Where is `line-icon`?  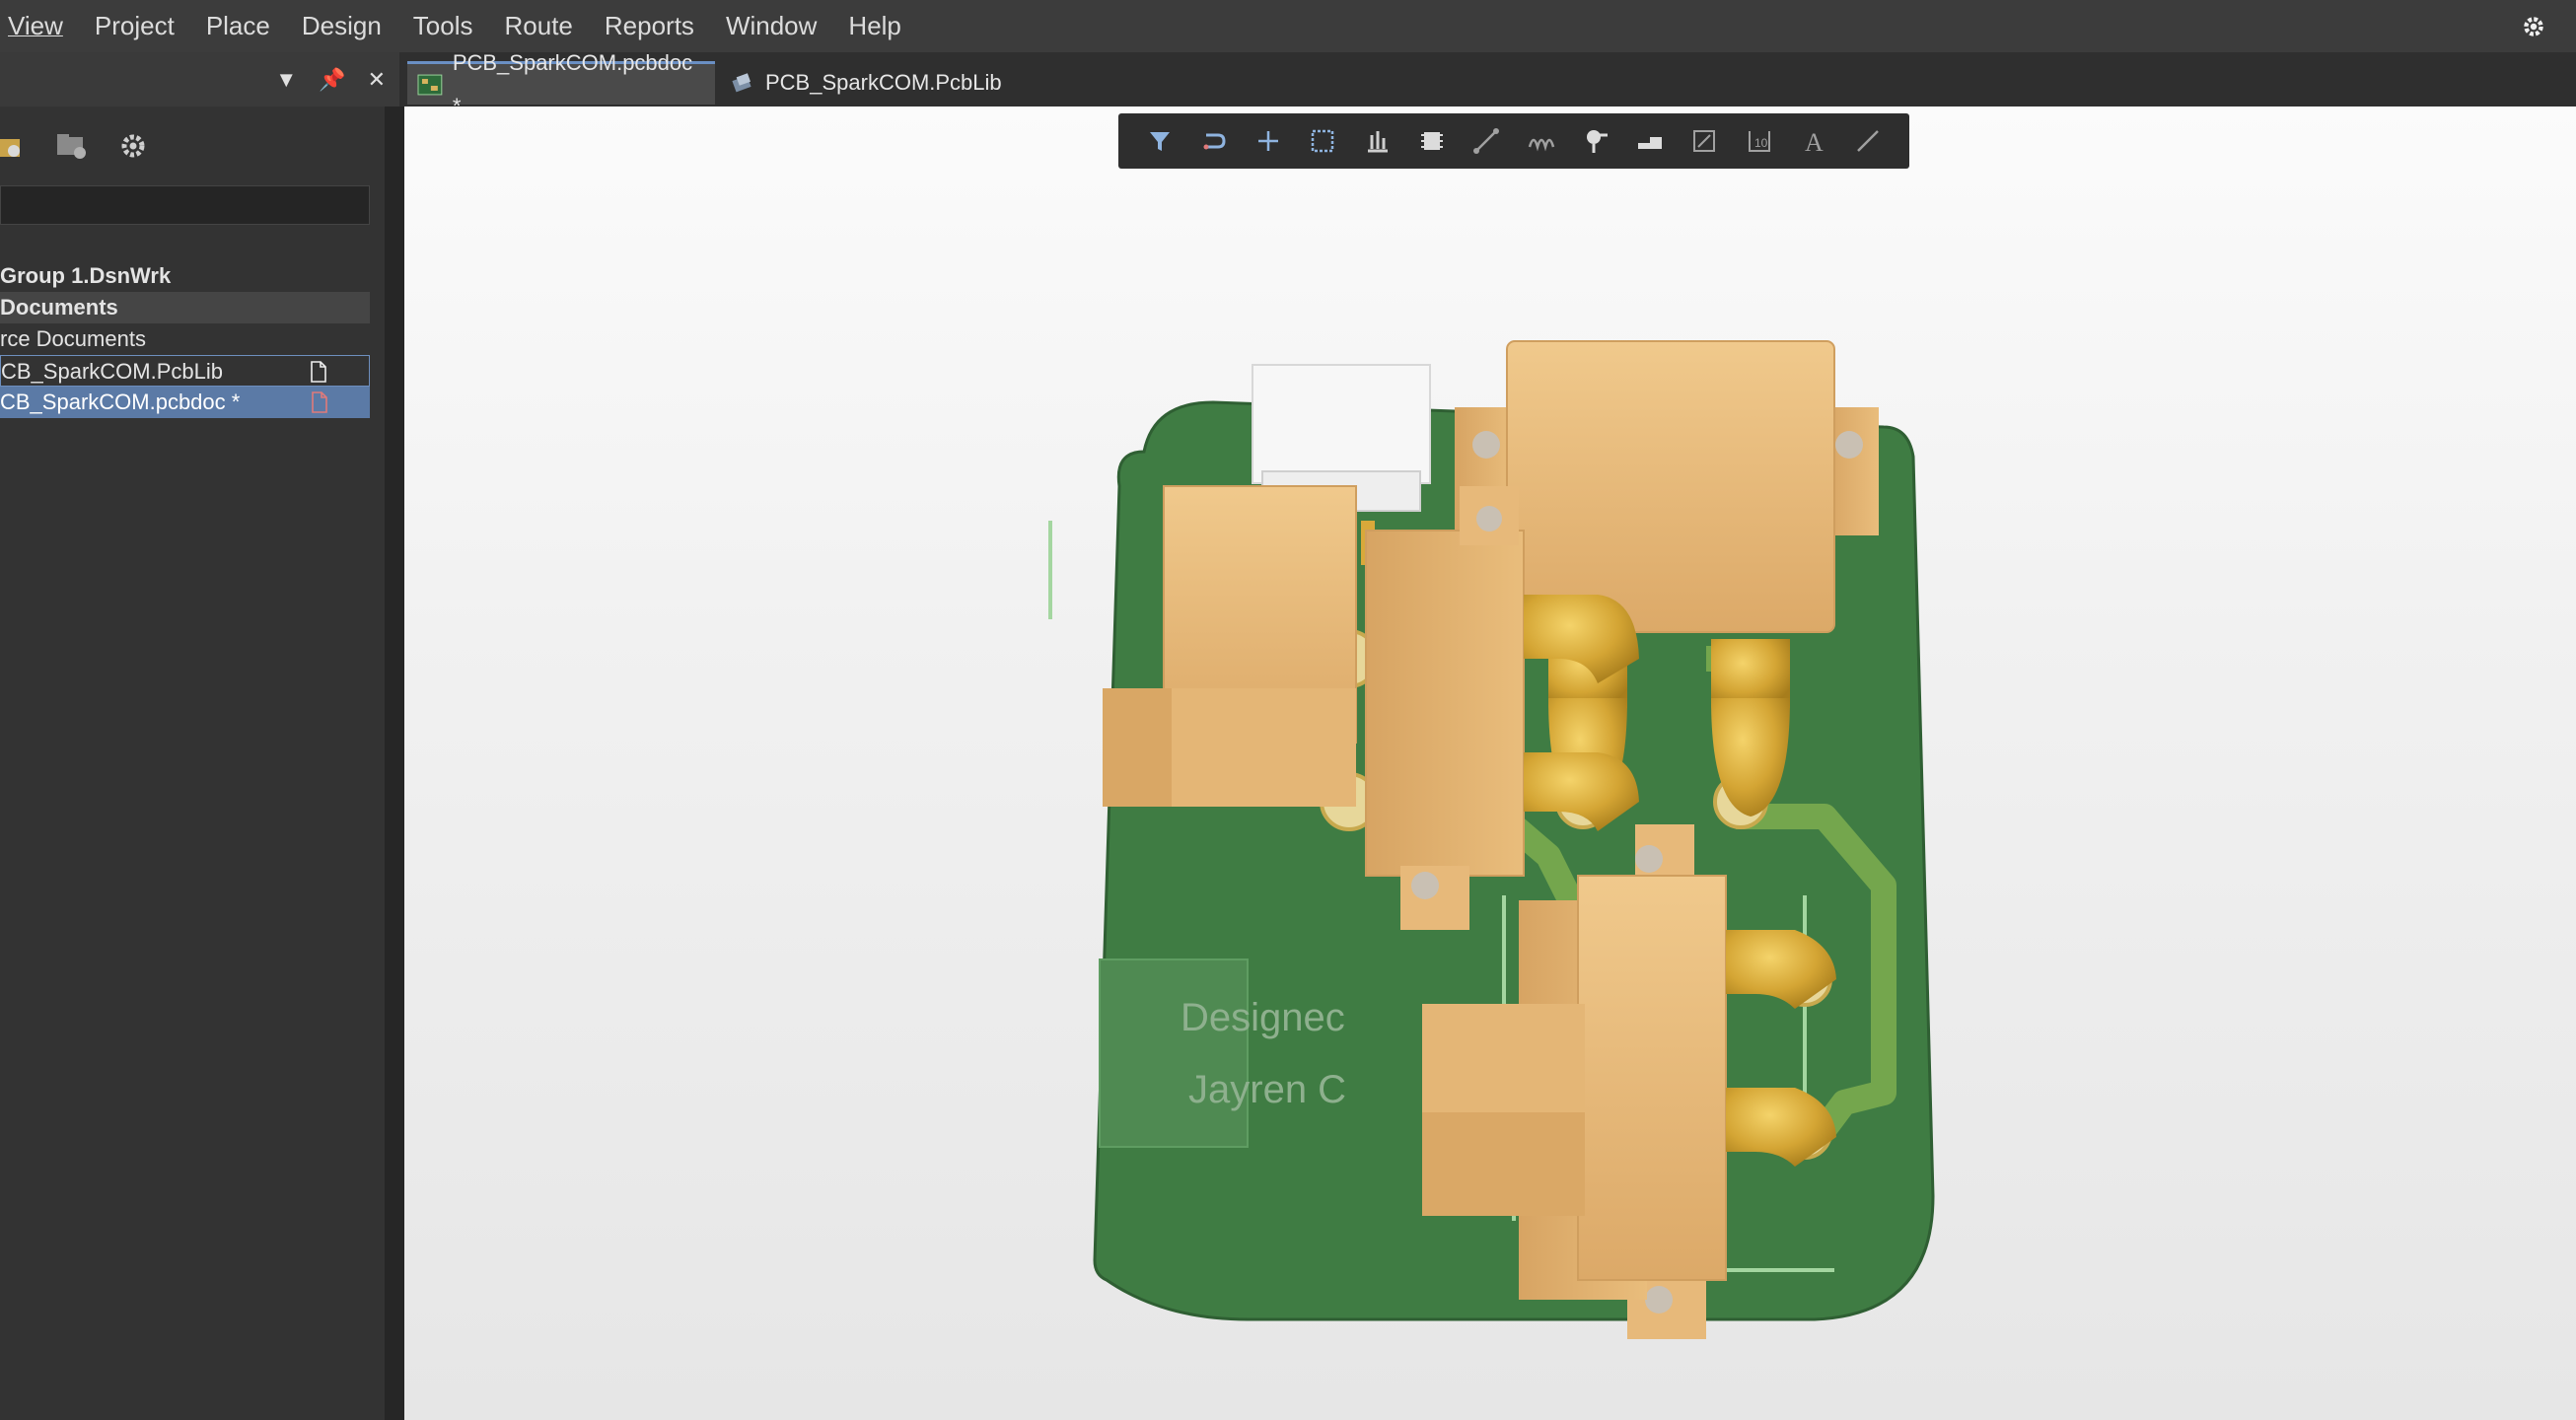 line-icon is located at coordinates (1868, 141).